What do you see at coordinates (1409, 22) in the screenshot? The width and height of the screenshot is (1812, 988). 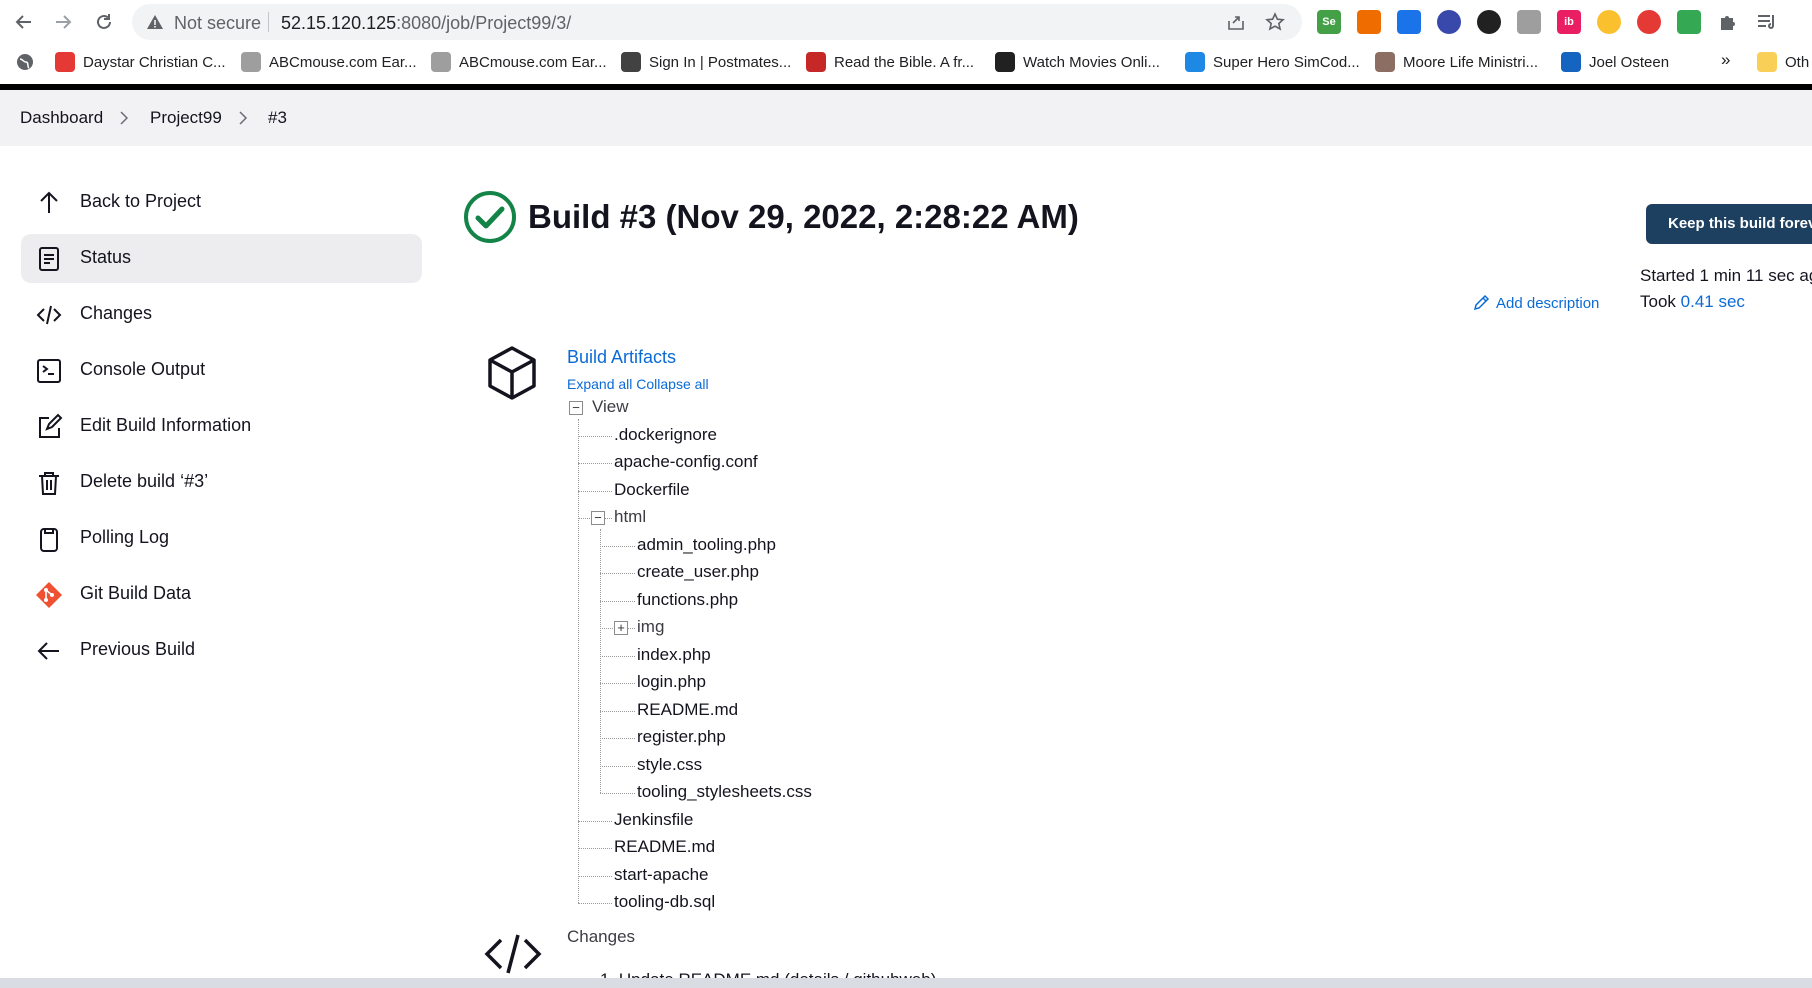 I see `extension-triangle-icon` at bounding box center [1409, 22].